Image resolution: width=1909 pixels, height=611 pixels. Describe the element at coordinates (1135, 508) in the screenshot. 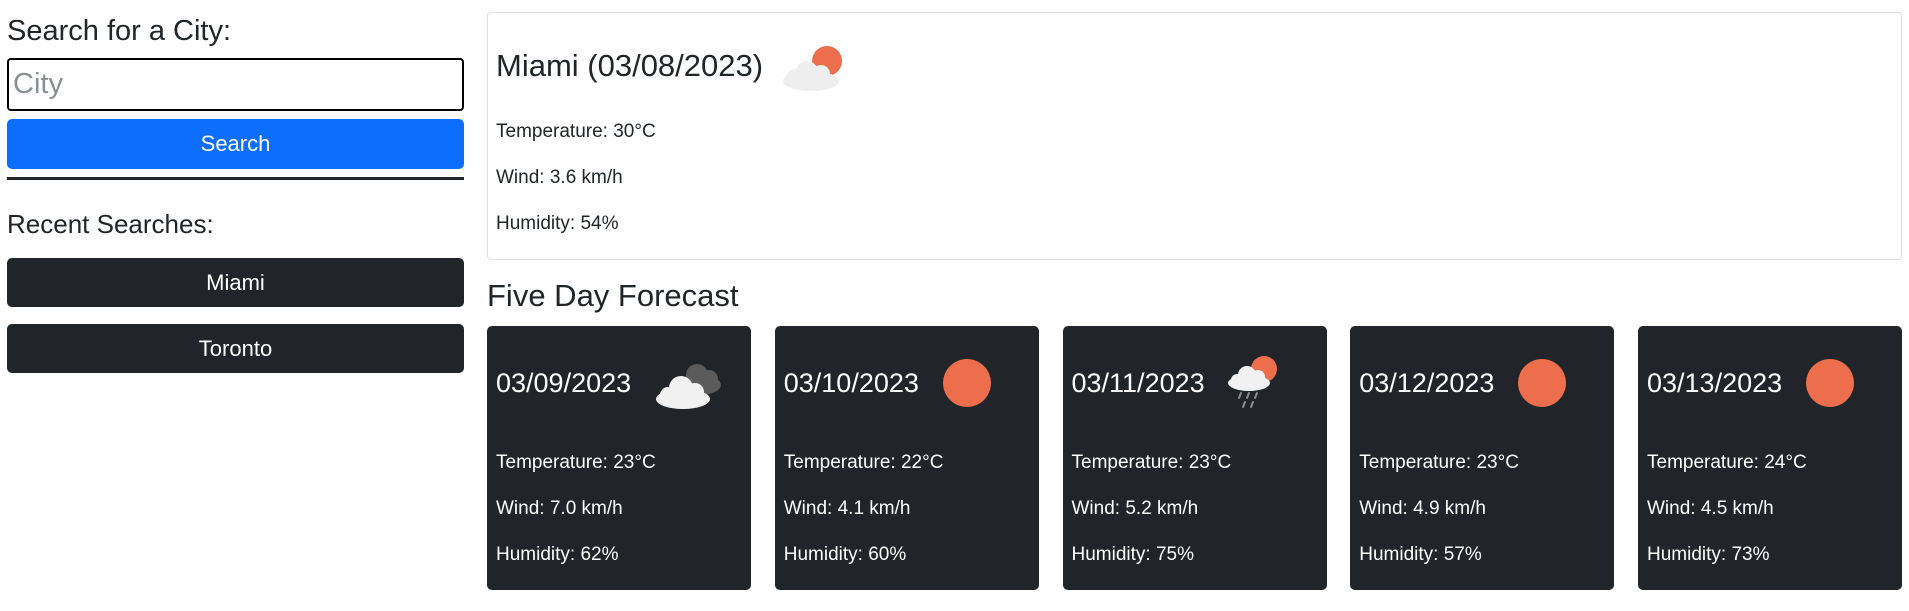

I see `forecast-wind: Wind: 5.2 km/h` at that location.